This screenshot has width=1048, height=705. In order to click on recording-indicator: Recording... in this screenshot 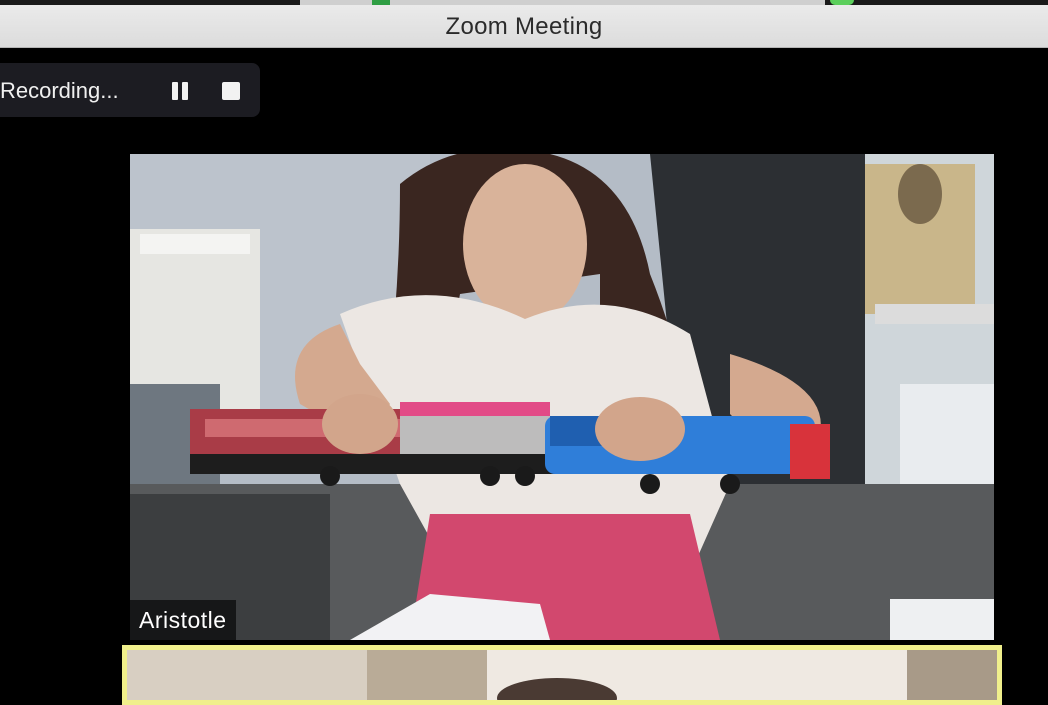, I will do `click(130, 90)`.